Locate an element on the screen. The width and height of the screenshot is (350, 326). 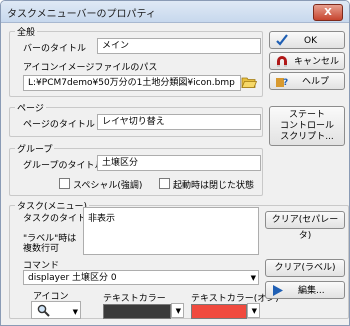
window-title: タスクメニューバーのプロパティ is located at coordinates (81, 14).